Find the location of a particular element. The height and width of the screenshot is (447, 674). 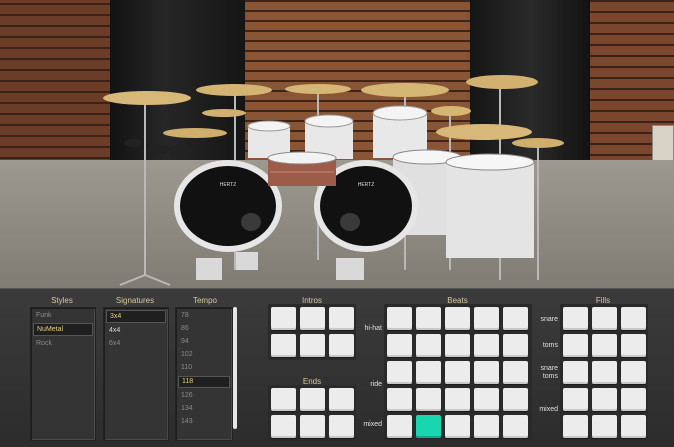

beats-row-label-mixed: mixed is located at coordinates (372, 424).